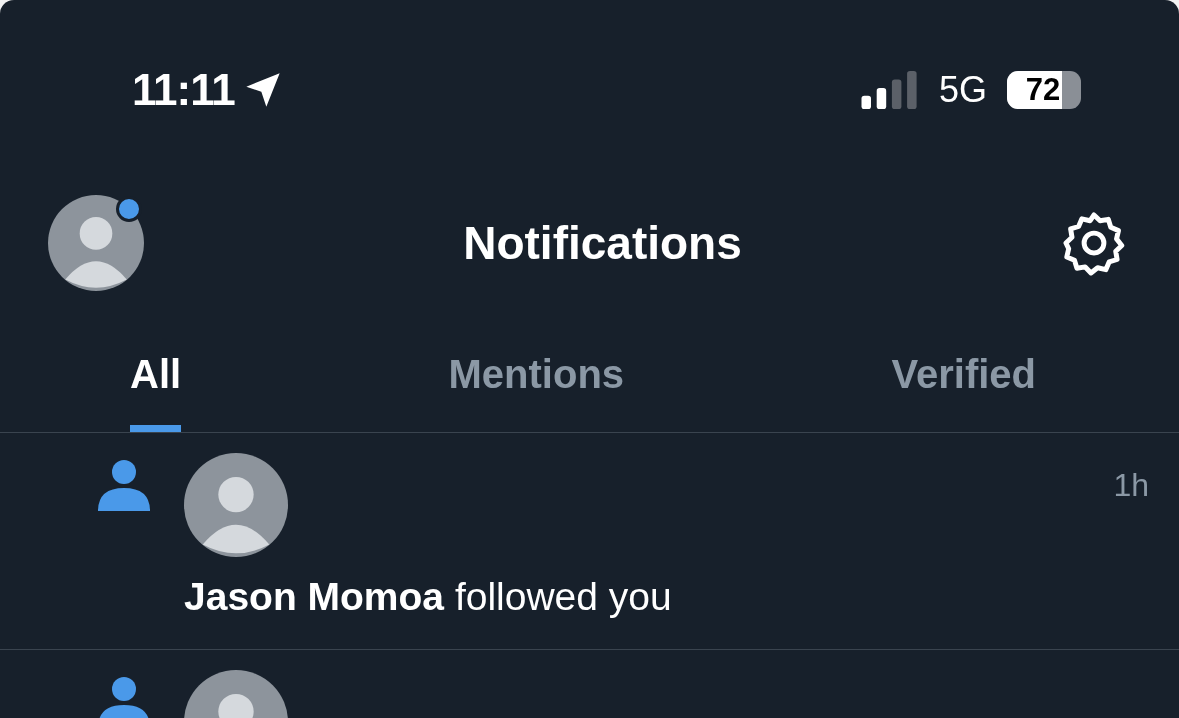 Image resolution: width=1179 pixels, height=718 pixels. What do you see at coordinates (963, 382) in the screenshot?
I see `tab: Verified` at bounding box center [963, 382].